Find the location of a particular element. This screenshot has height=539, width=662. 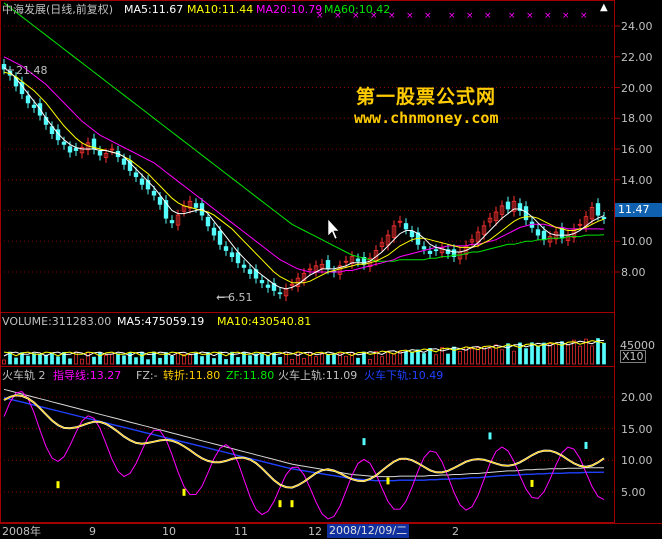

indicator-axis-label: 10.00 is located at coordinates (637, 461).